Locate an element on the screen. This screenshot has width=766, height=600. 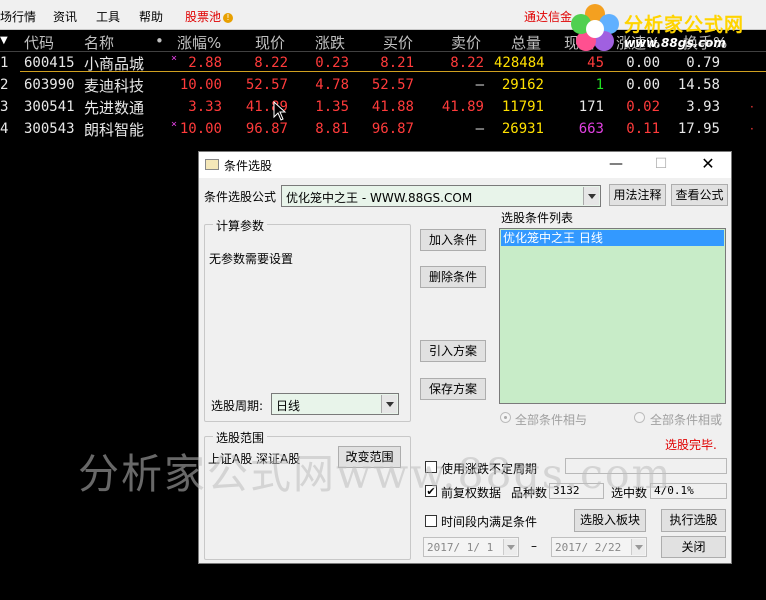
logo-text: 分析家公式网 is located at coordinates (684, 25).